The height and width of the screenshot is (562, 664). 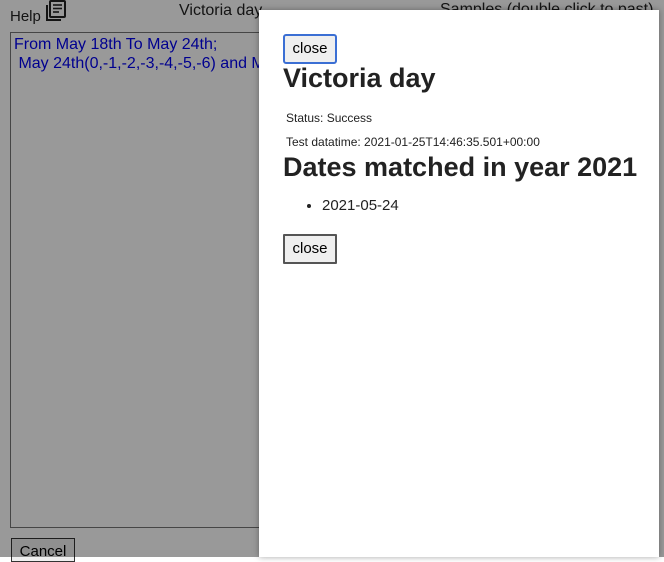 What do you see at coordinates (452, 142) in the screenshot?
I see `datetime-value: 2021-01-25T14:46:35.501+00:00` at bounding box center [452, 142].